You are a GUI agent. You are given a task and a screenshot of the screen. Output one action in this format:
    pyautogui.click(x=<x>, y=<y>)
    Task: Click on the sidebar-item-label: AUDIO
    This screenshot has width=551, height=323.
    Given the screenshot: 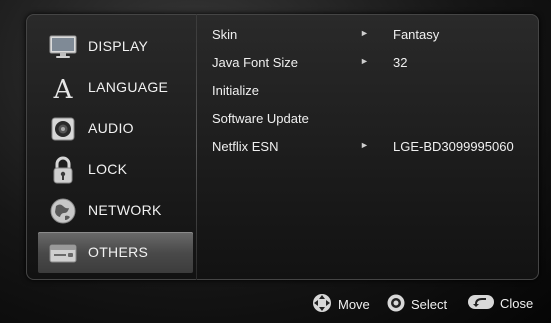 What is the action you would take?
    pyautogui.click(x=111, y=128)
    